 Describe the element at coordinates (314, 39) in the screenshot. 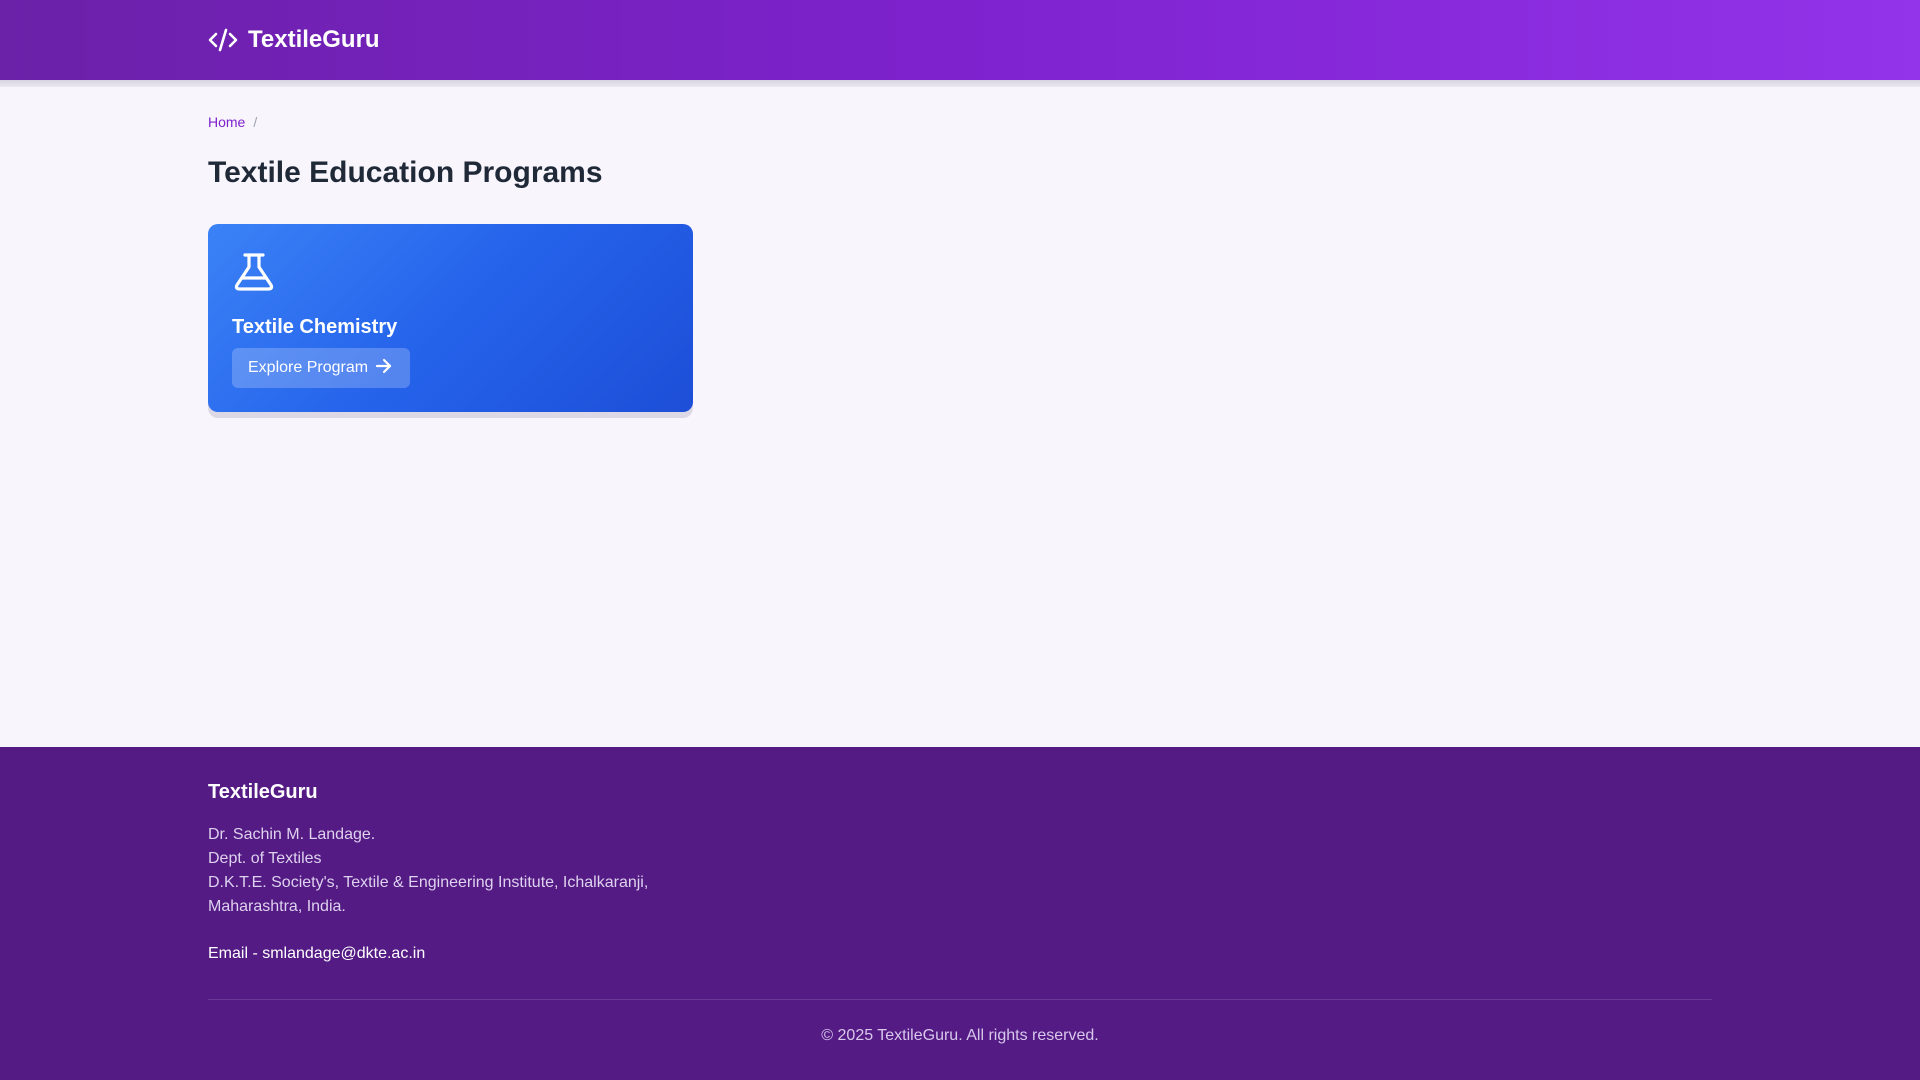

I see `brand-name: TextileGuru` at that location.